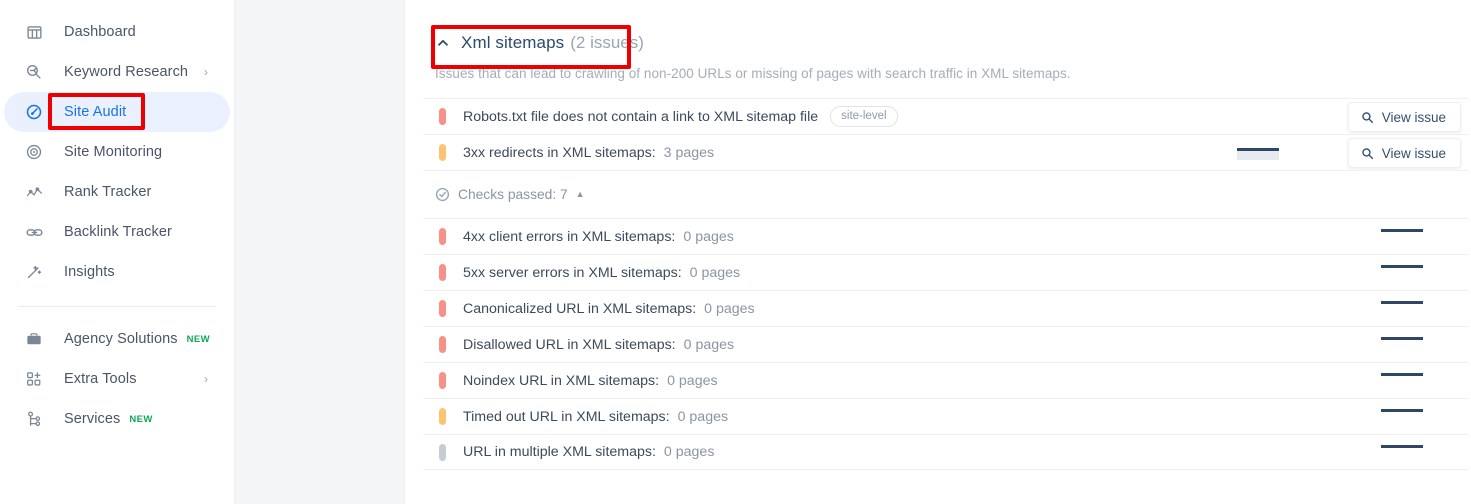 This screenshot has width=1471, height=504. I want to click on section-issue-count: (2 issues), so click(607, 42).